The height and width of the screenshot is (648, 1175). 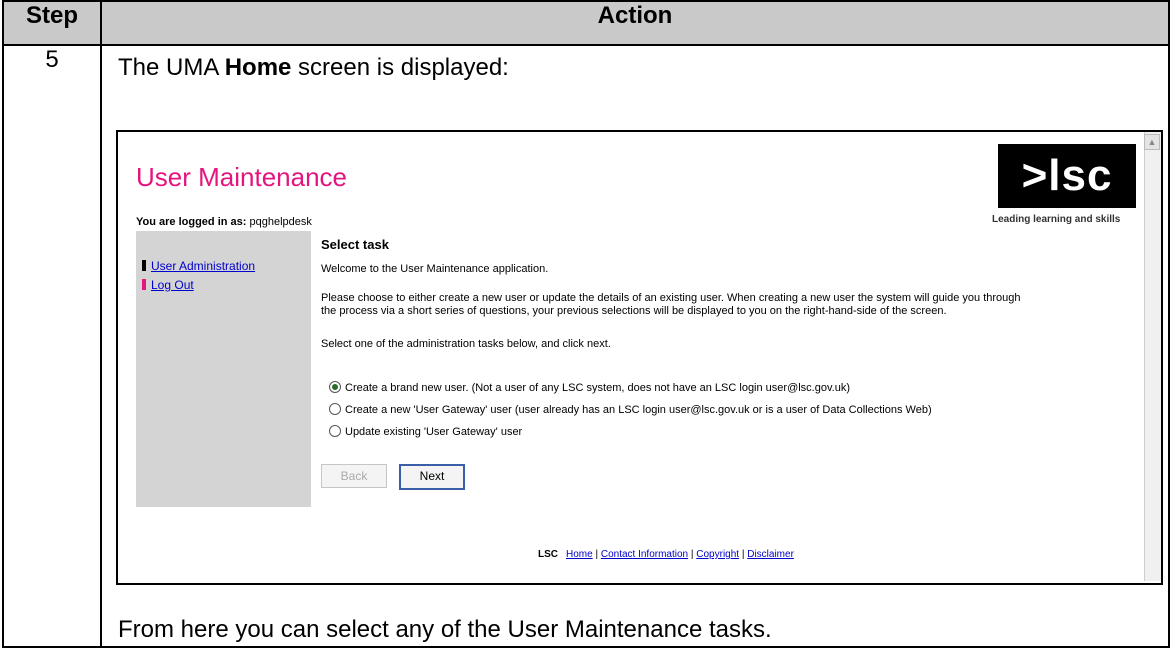 I want to click on logo-tagline: Leading learning and skills, so click(x=1056, y=219).